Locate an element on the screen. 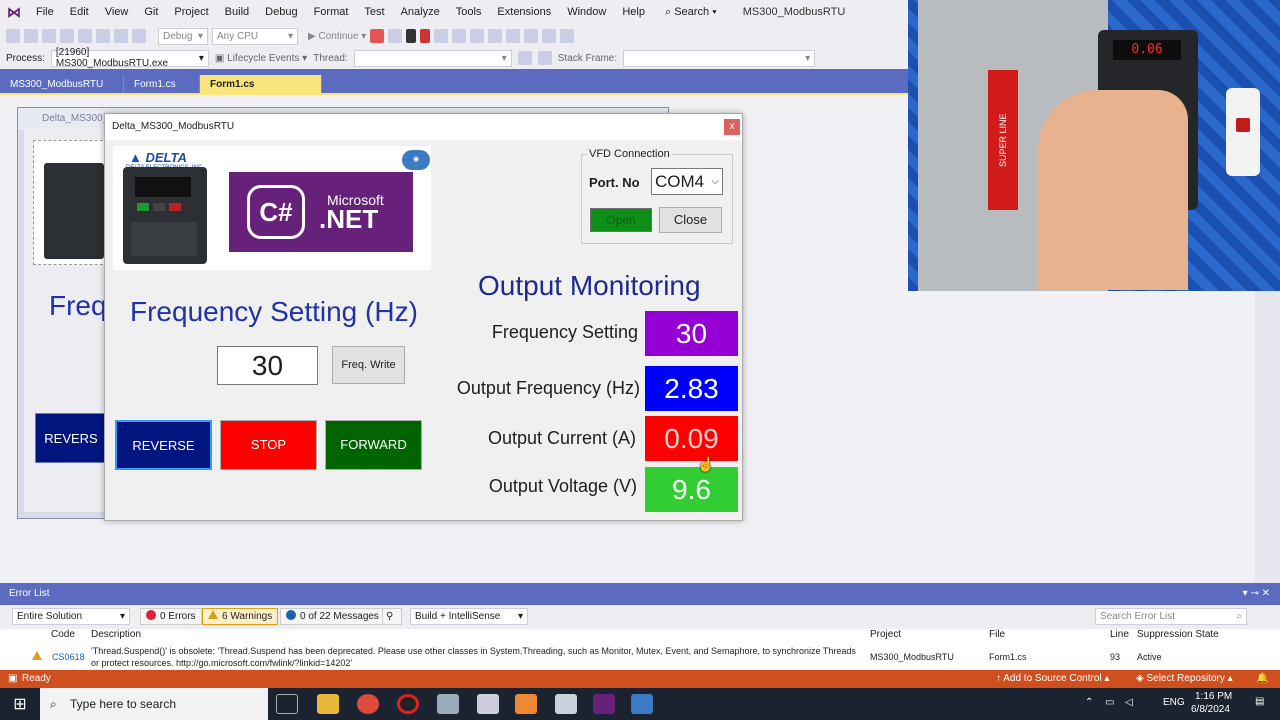 Image resolution: width=1280 pixels, height=720 pixels. build-filter-select: Build + IntelliSense ▾ is located at coordinates (469, 616).